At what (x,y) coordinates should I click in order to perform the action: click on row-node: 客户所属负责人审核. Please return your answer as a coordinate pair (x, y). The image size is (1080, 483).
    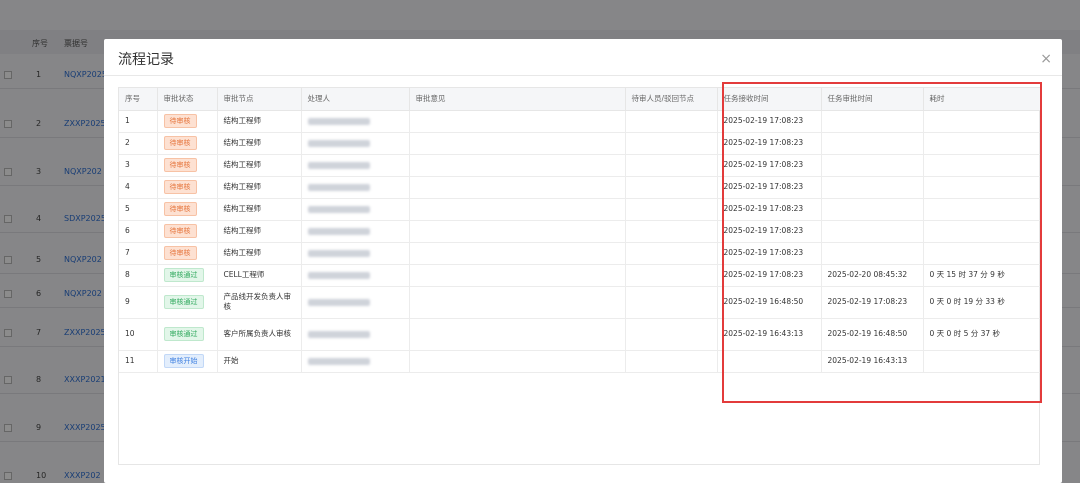
    Looking at the image, I should click on (259, 334).